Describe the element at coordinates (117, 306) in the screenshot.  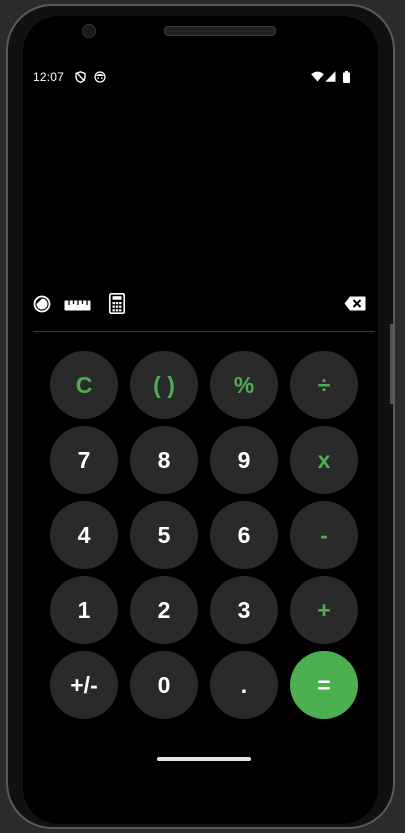
I see `calculator-icon` at that location.